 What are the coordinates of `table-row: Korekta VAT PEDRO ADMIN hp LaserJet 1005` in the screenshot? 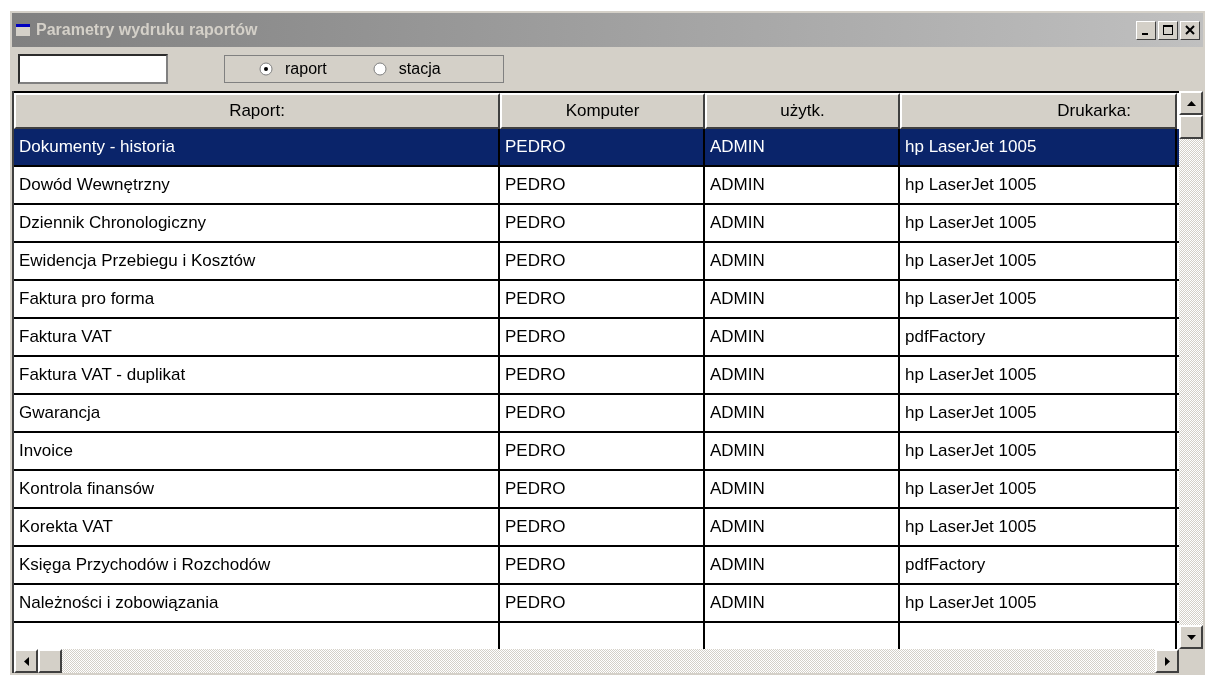 It's located at (596, 528).